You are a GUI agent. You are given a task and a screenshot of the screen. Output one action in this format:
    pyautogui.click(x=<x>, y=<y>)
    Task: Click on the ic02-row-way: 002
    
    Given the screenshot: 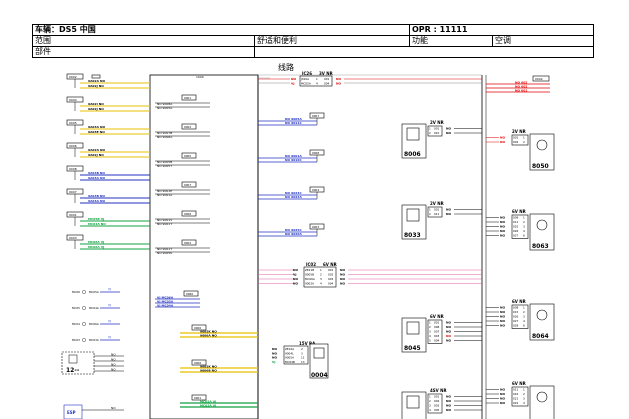 What is the action you would take?
    pyautogui.click(x=331, y=275)
    